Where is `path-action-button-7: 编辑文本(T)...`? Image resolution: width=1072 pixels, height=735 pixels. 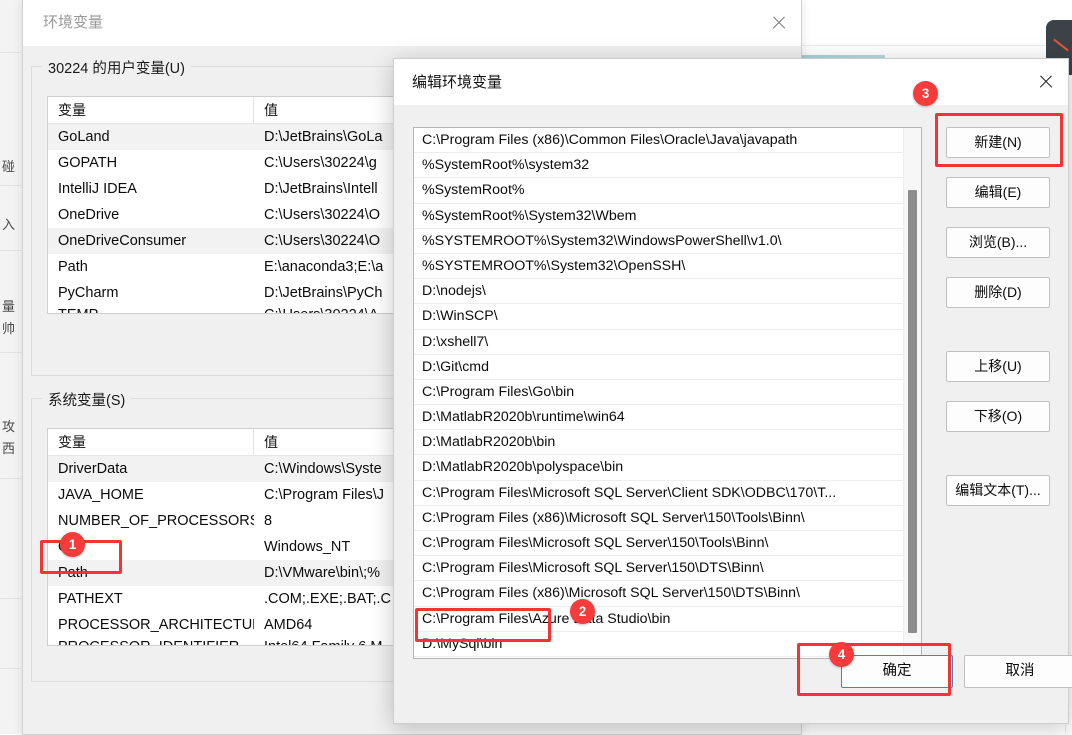 path-action-button-7: 编辑文本(T)... is located at coordinates (998, 490).